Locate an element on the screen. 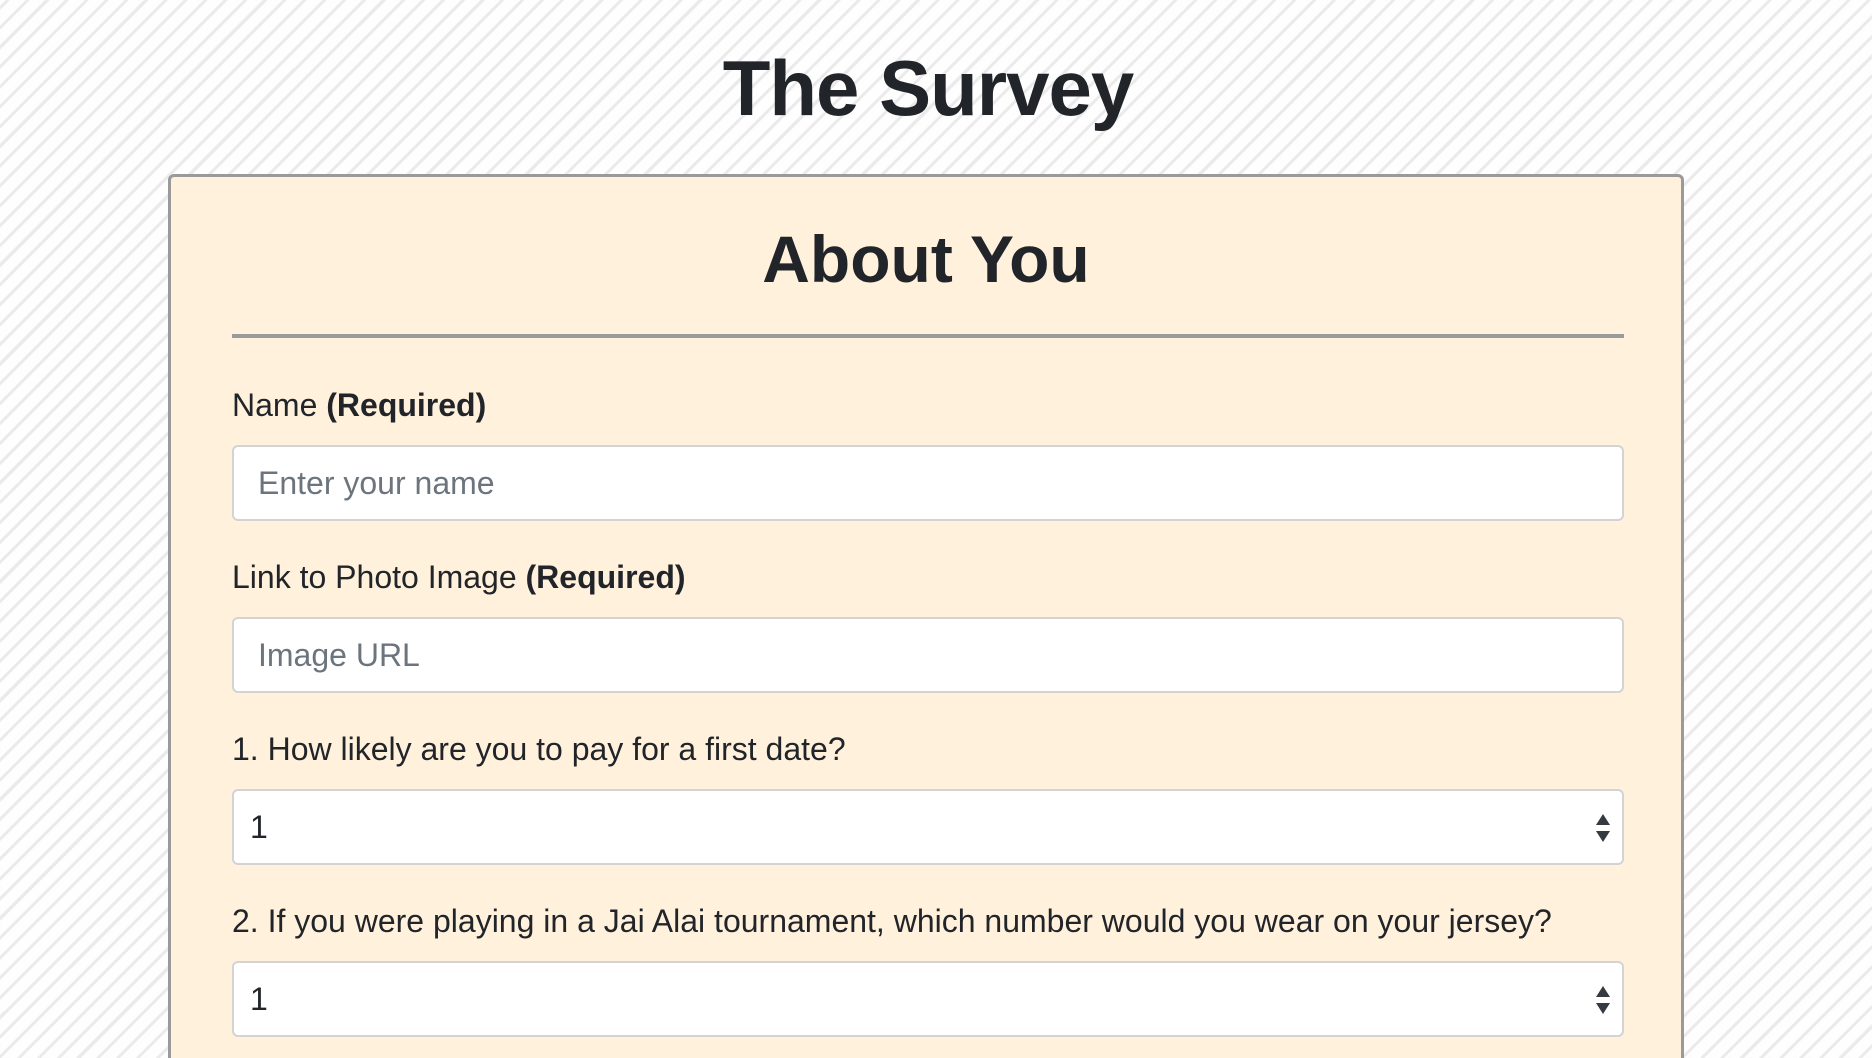 The height and width of the screenshot is (1058, 1872). question-1-select: 1 is located at coordinates (928, 827).